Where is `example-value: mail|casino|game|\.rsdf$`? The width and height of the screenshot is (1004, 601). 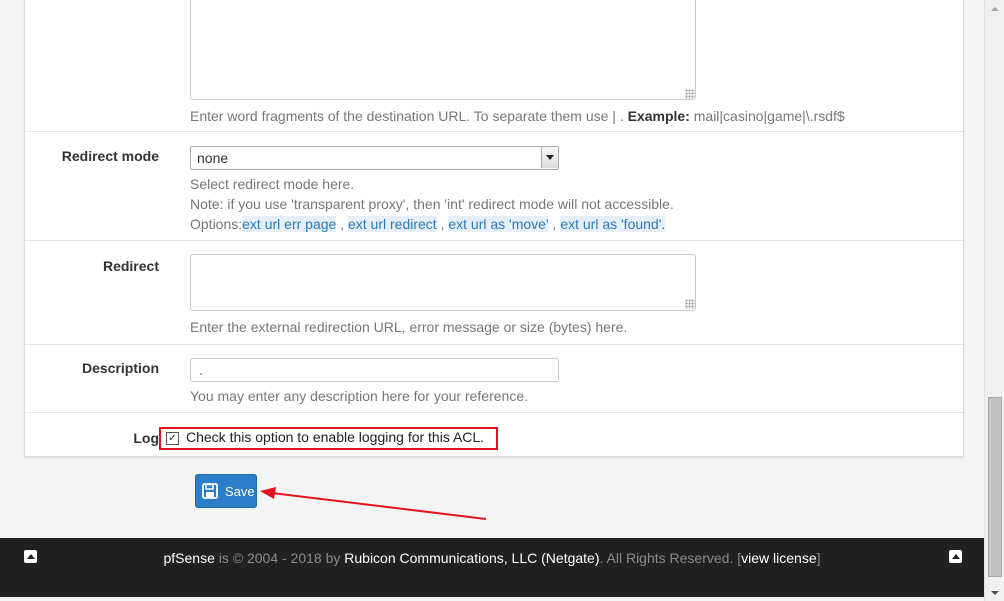 example-value: mail|casino|game|\.rsdf$ is located at coordinates (767, 116).